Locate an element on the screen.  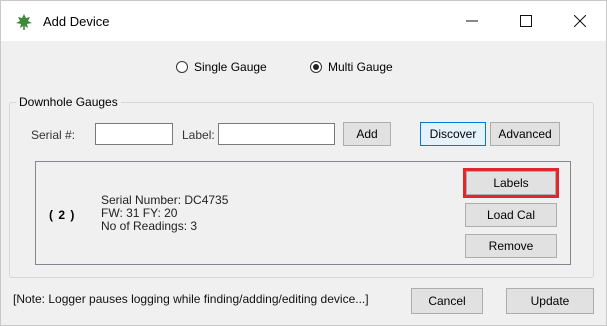
load-cal-button: Load Cal is located at coordinates (511, 215).